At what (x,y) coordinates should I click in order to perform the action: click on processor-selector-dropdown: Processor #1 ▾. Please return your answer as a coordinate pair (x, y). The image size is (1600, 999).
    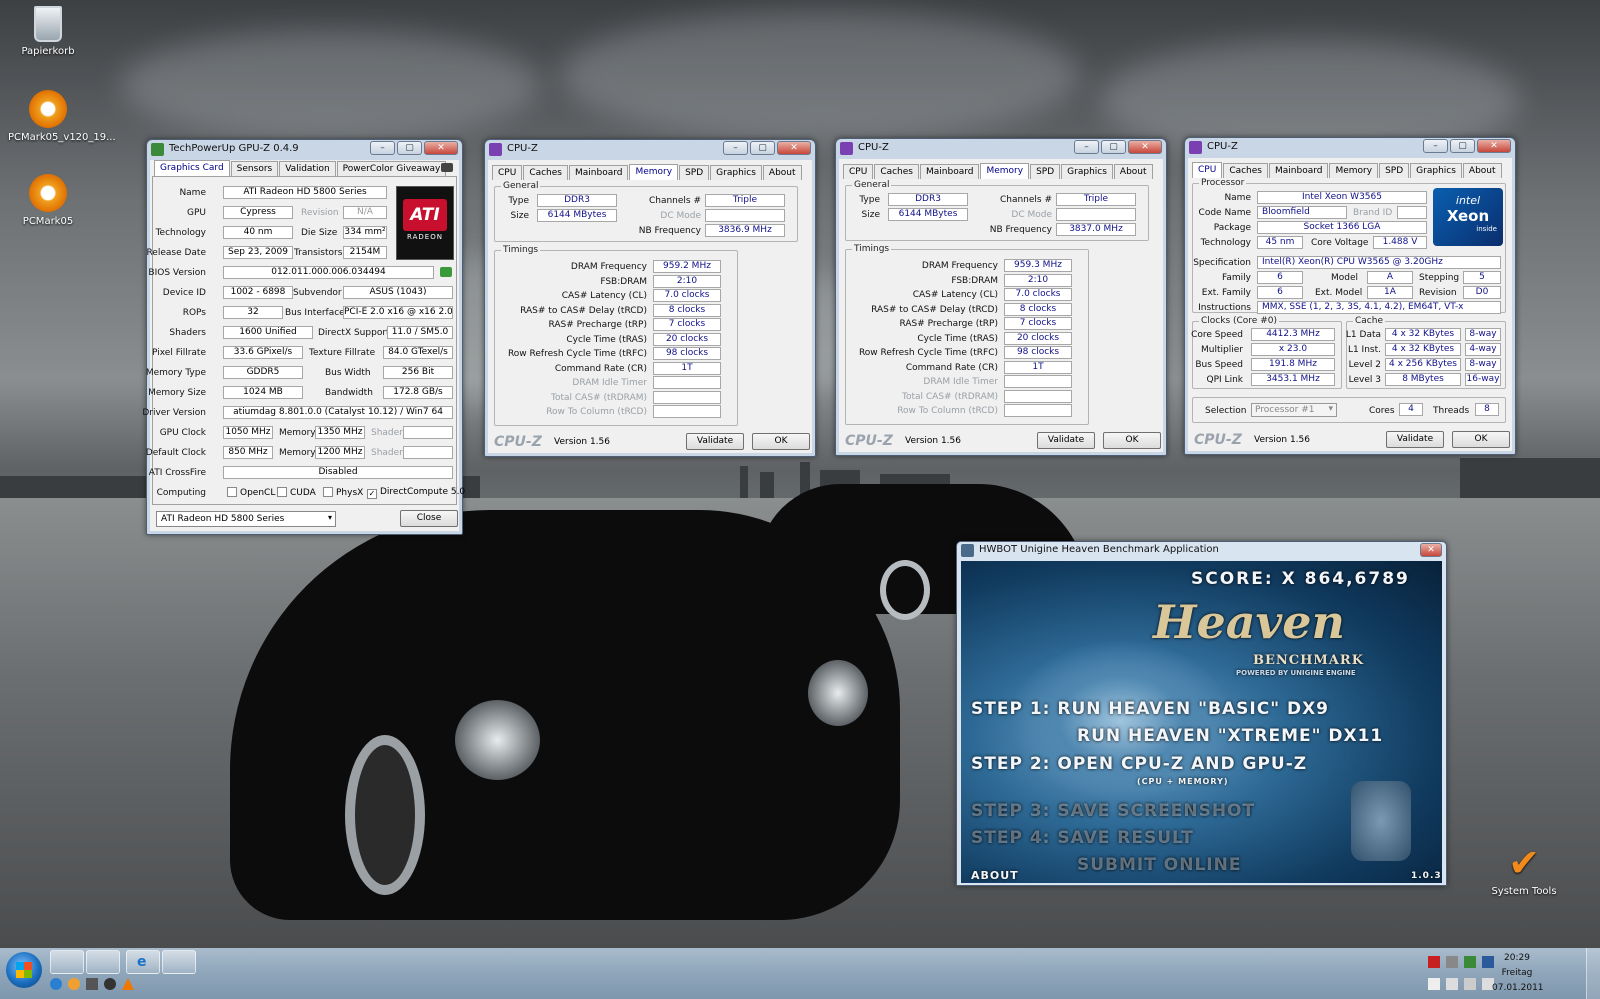
    Looking at the image, I should click on (1294, 410).